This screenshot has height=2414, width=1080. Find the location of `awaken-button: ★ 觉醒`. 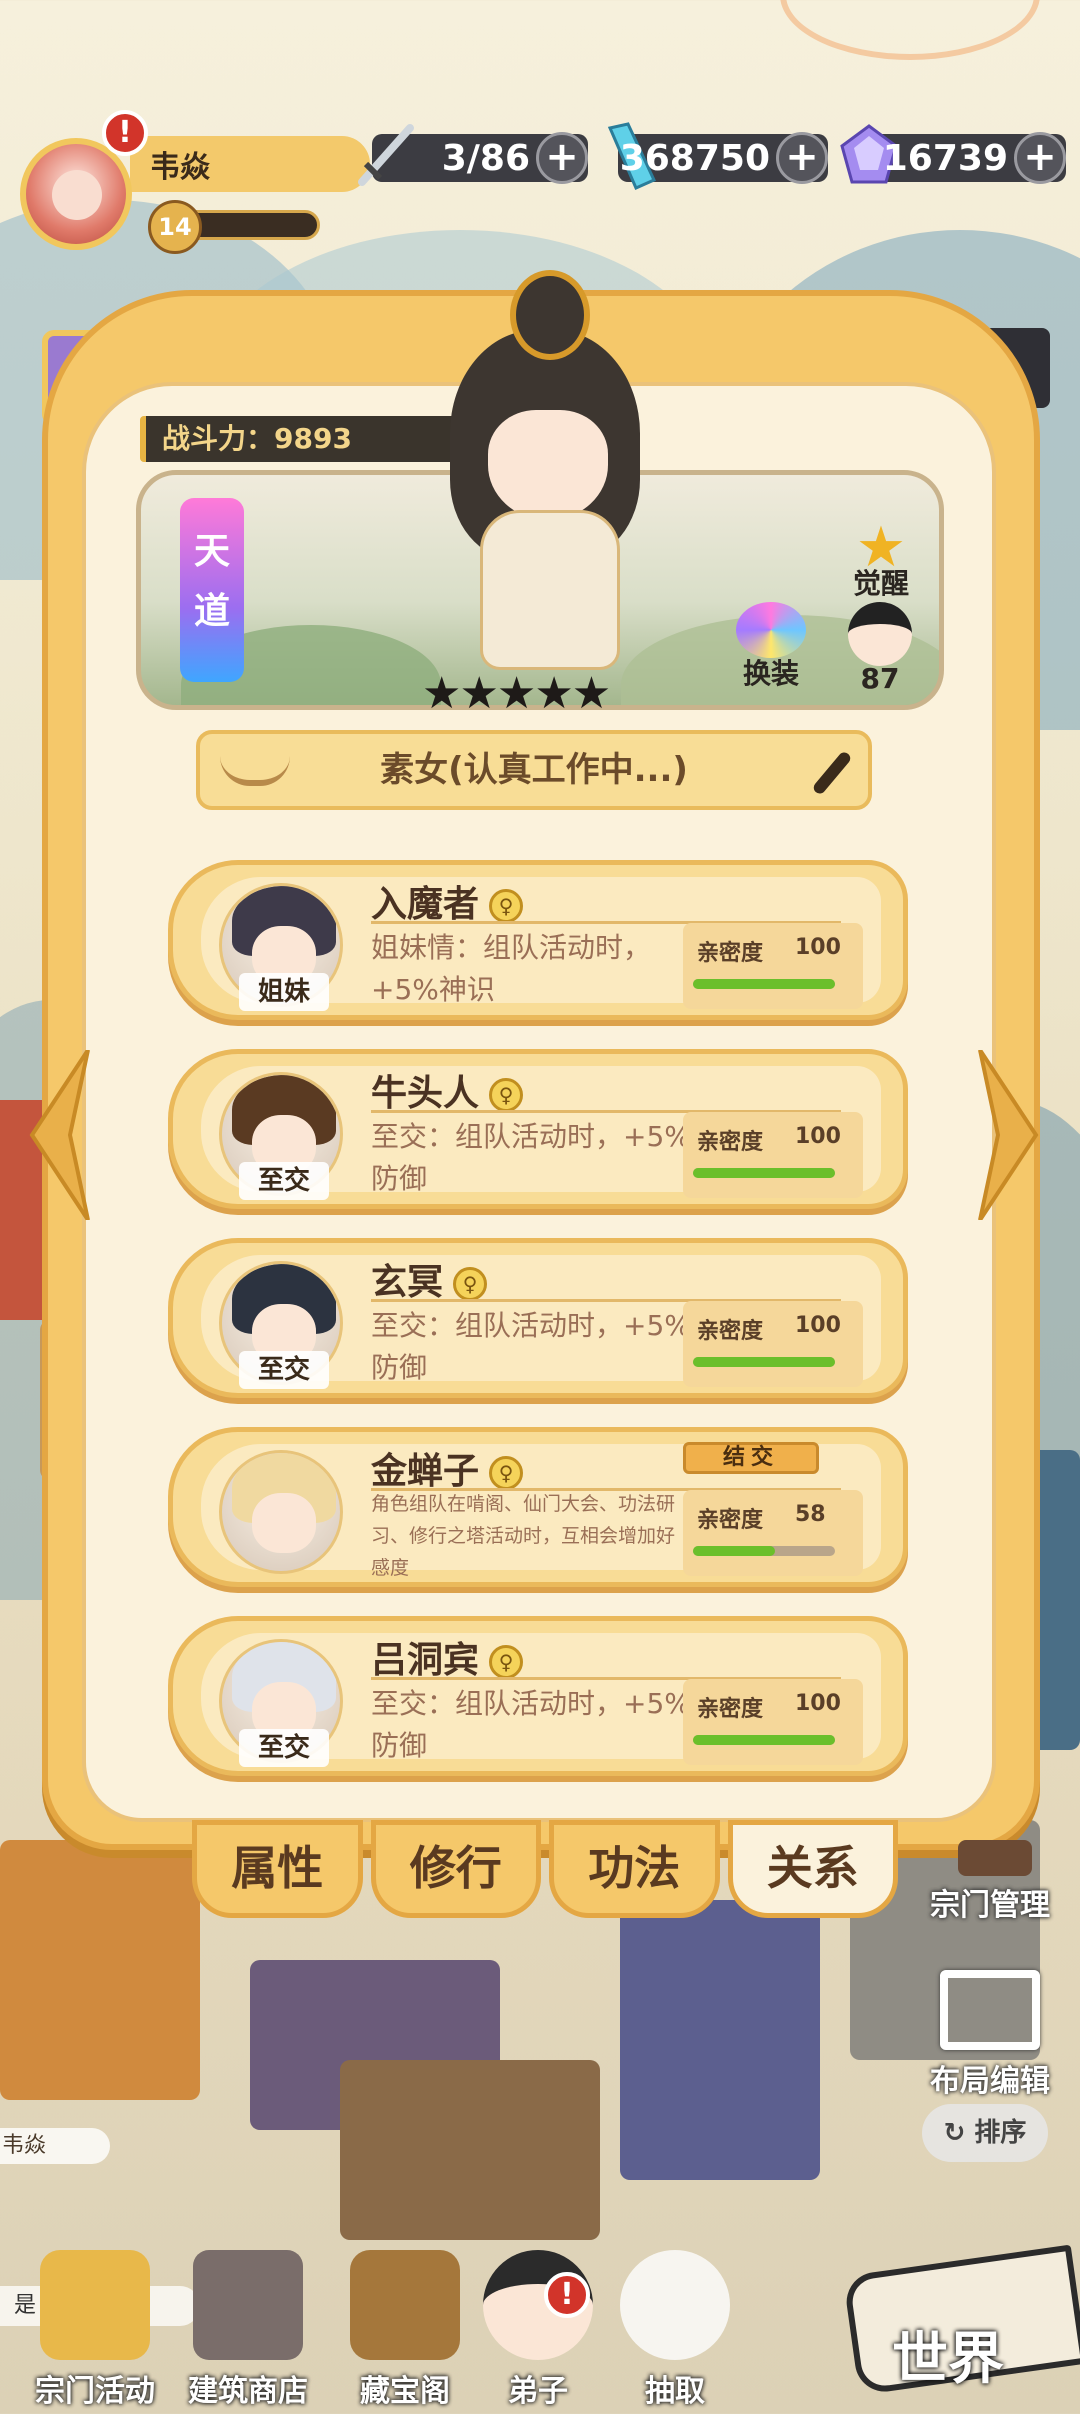

awaken-button: ★ 觉醒 is located at coordinates (881, 561).